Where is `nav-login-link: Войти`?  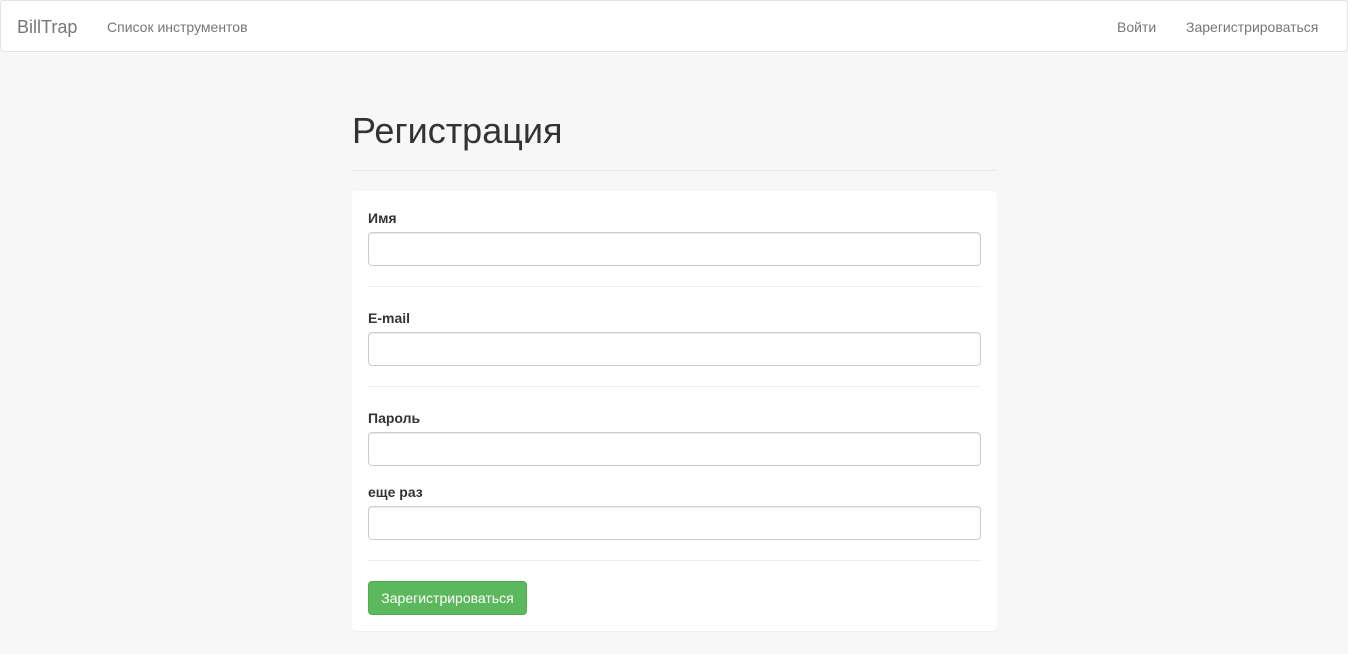 nav-login-link: Войти is located at coordinates (1136, 27).